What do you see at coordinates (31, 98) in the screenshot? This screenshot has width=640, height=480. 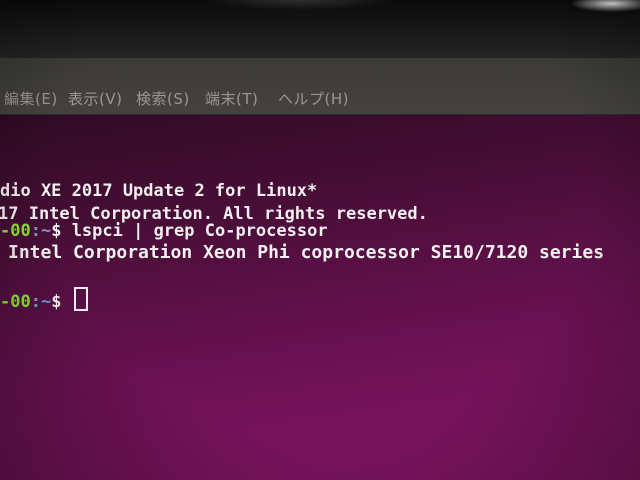 I see `menu-edit: 編集(E)` at bounding box center [31, 98].